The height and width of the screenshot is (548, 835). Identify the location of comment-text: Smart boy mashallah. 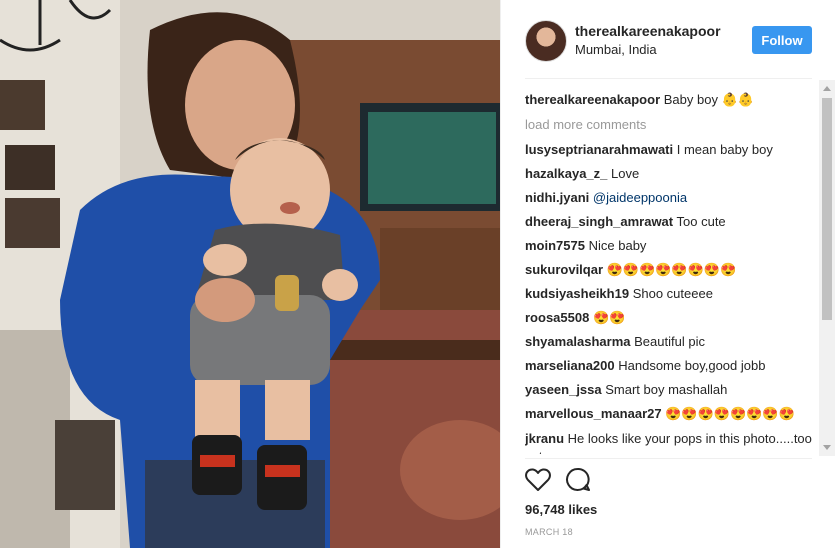
(666, 389).